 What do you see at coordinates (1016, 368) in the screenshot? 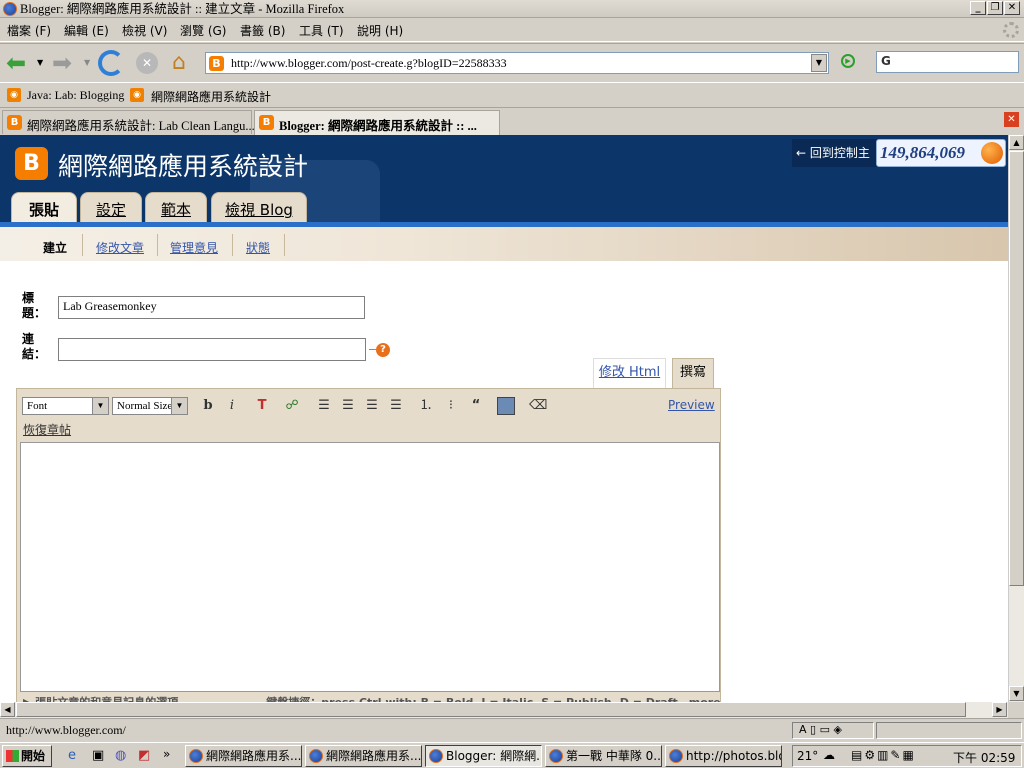
I see `vertical-scroll-thumb` at bounding box center [1016, 368].